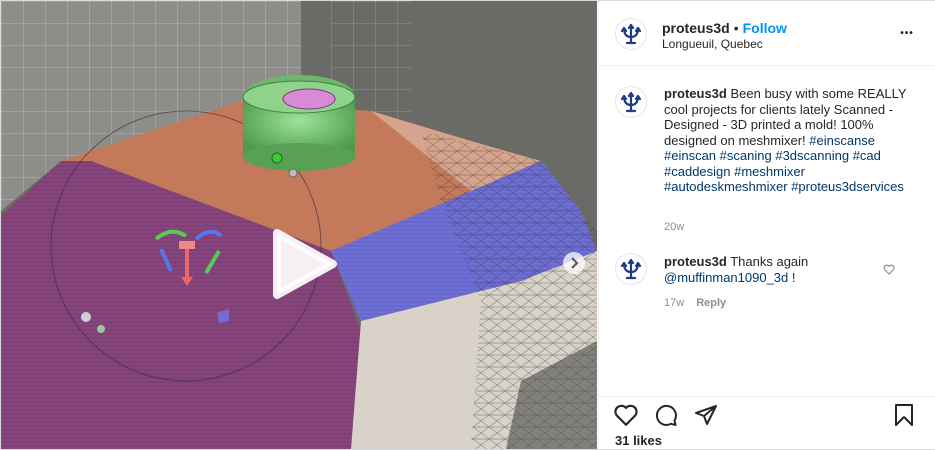  I want to click on play-button, so click(304, 264).